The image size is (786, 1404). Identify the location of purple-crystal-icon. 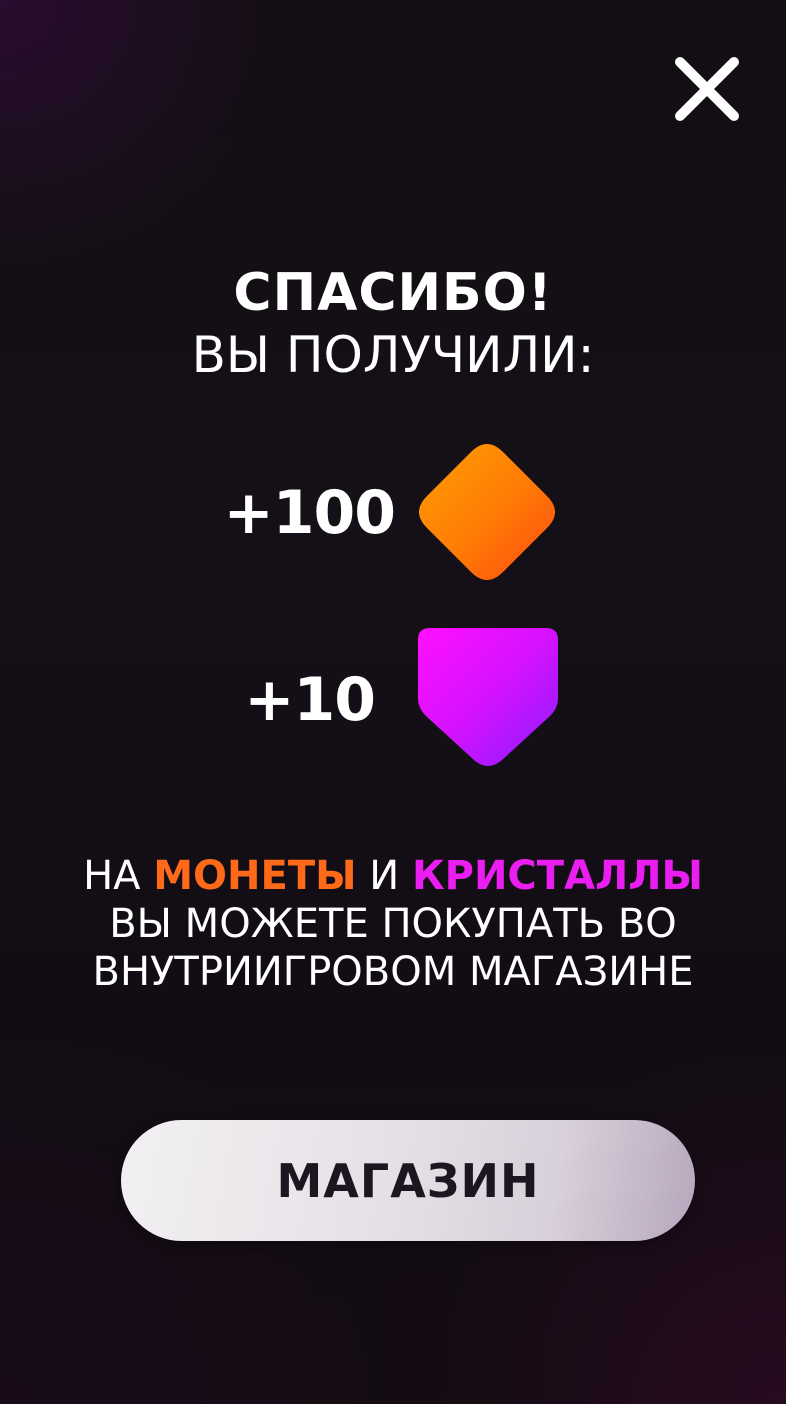
(488, 698).